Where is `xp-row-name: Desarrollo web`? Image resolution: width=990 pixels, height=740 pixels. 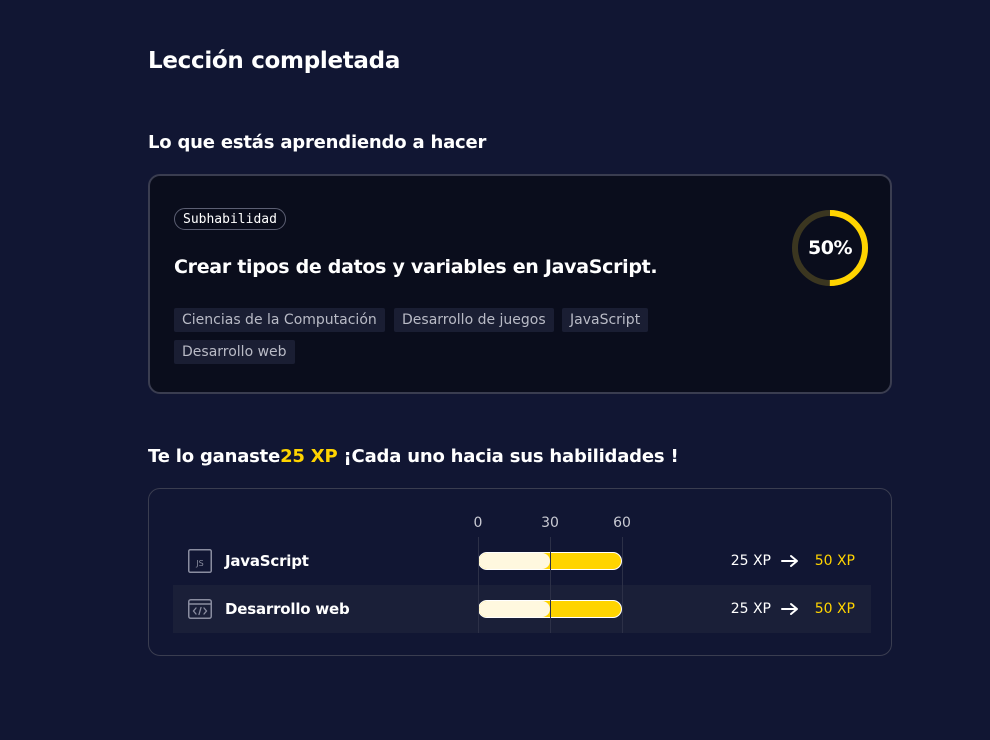
xp-row-name: Desarrollo web is located at coordinates (287, 609).